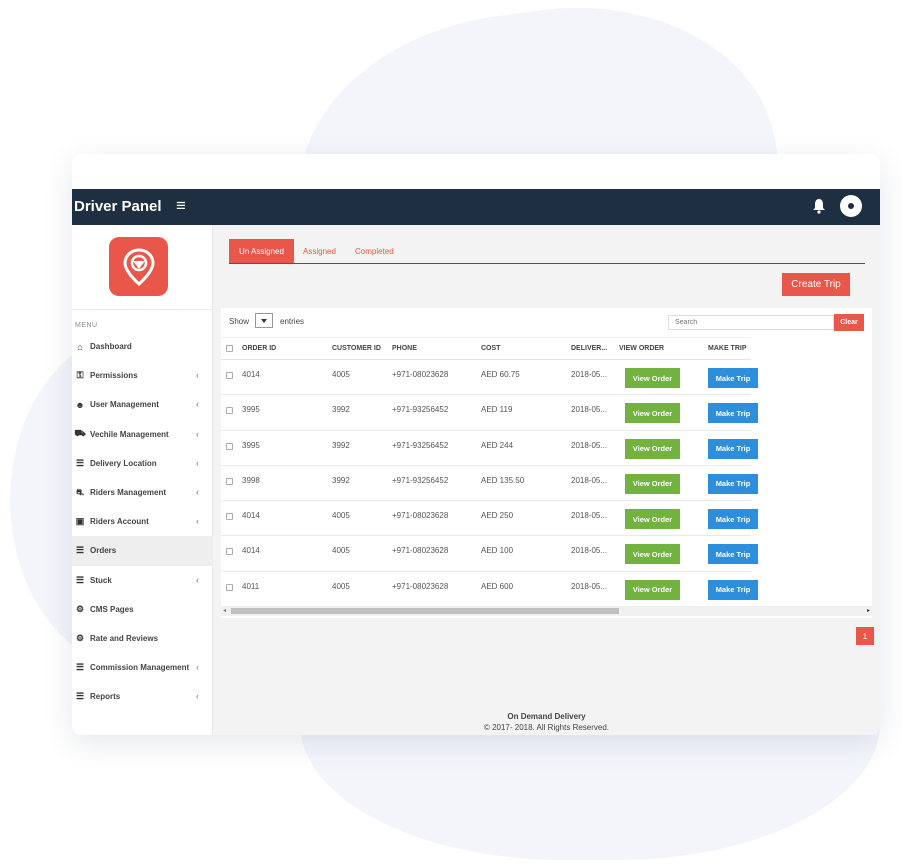 The image size is (902, 867). Describe the element at coordinates (103, 551) in the screenshot. I see `sidebar-item-label: Orders` at that location.